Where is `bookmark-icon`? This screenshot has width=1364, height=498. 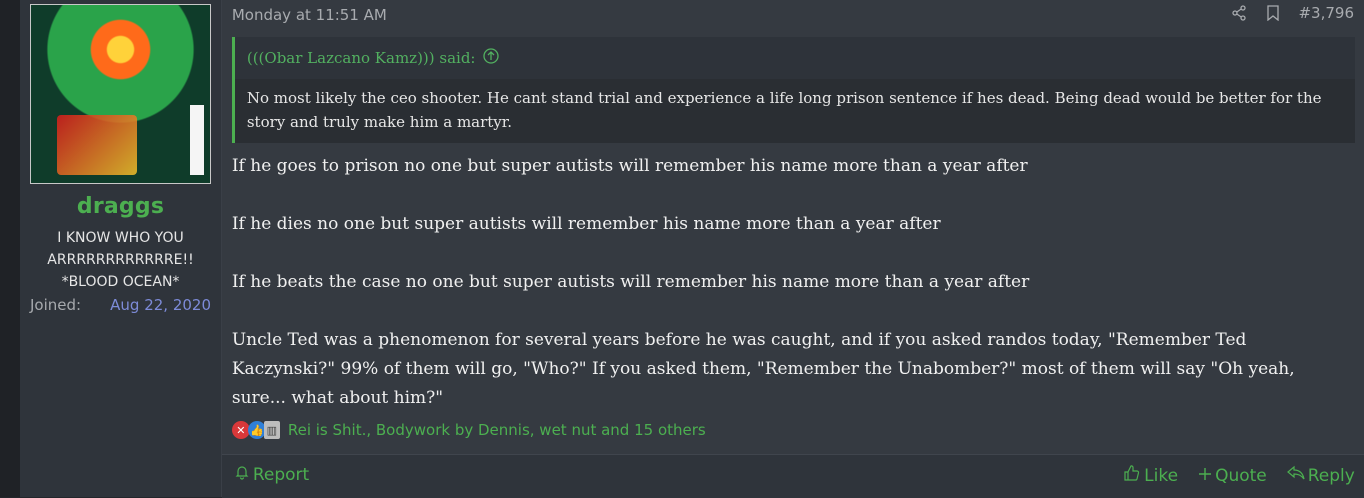 bookmark-icon is located at coordinates (1273, 13).